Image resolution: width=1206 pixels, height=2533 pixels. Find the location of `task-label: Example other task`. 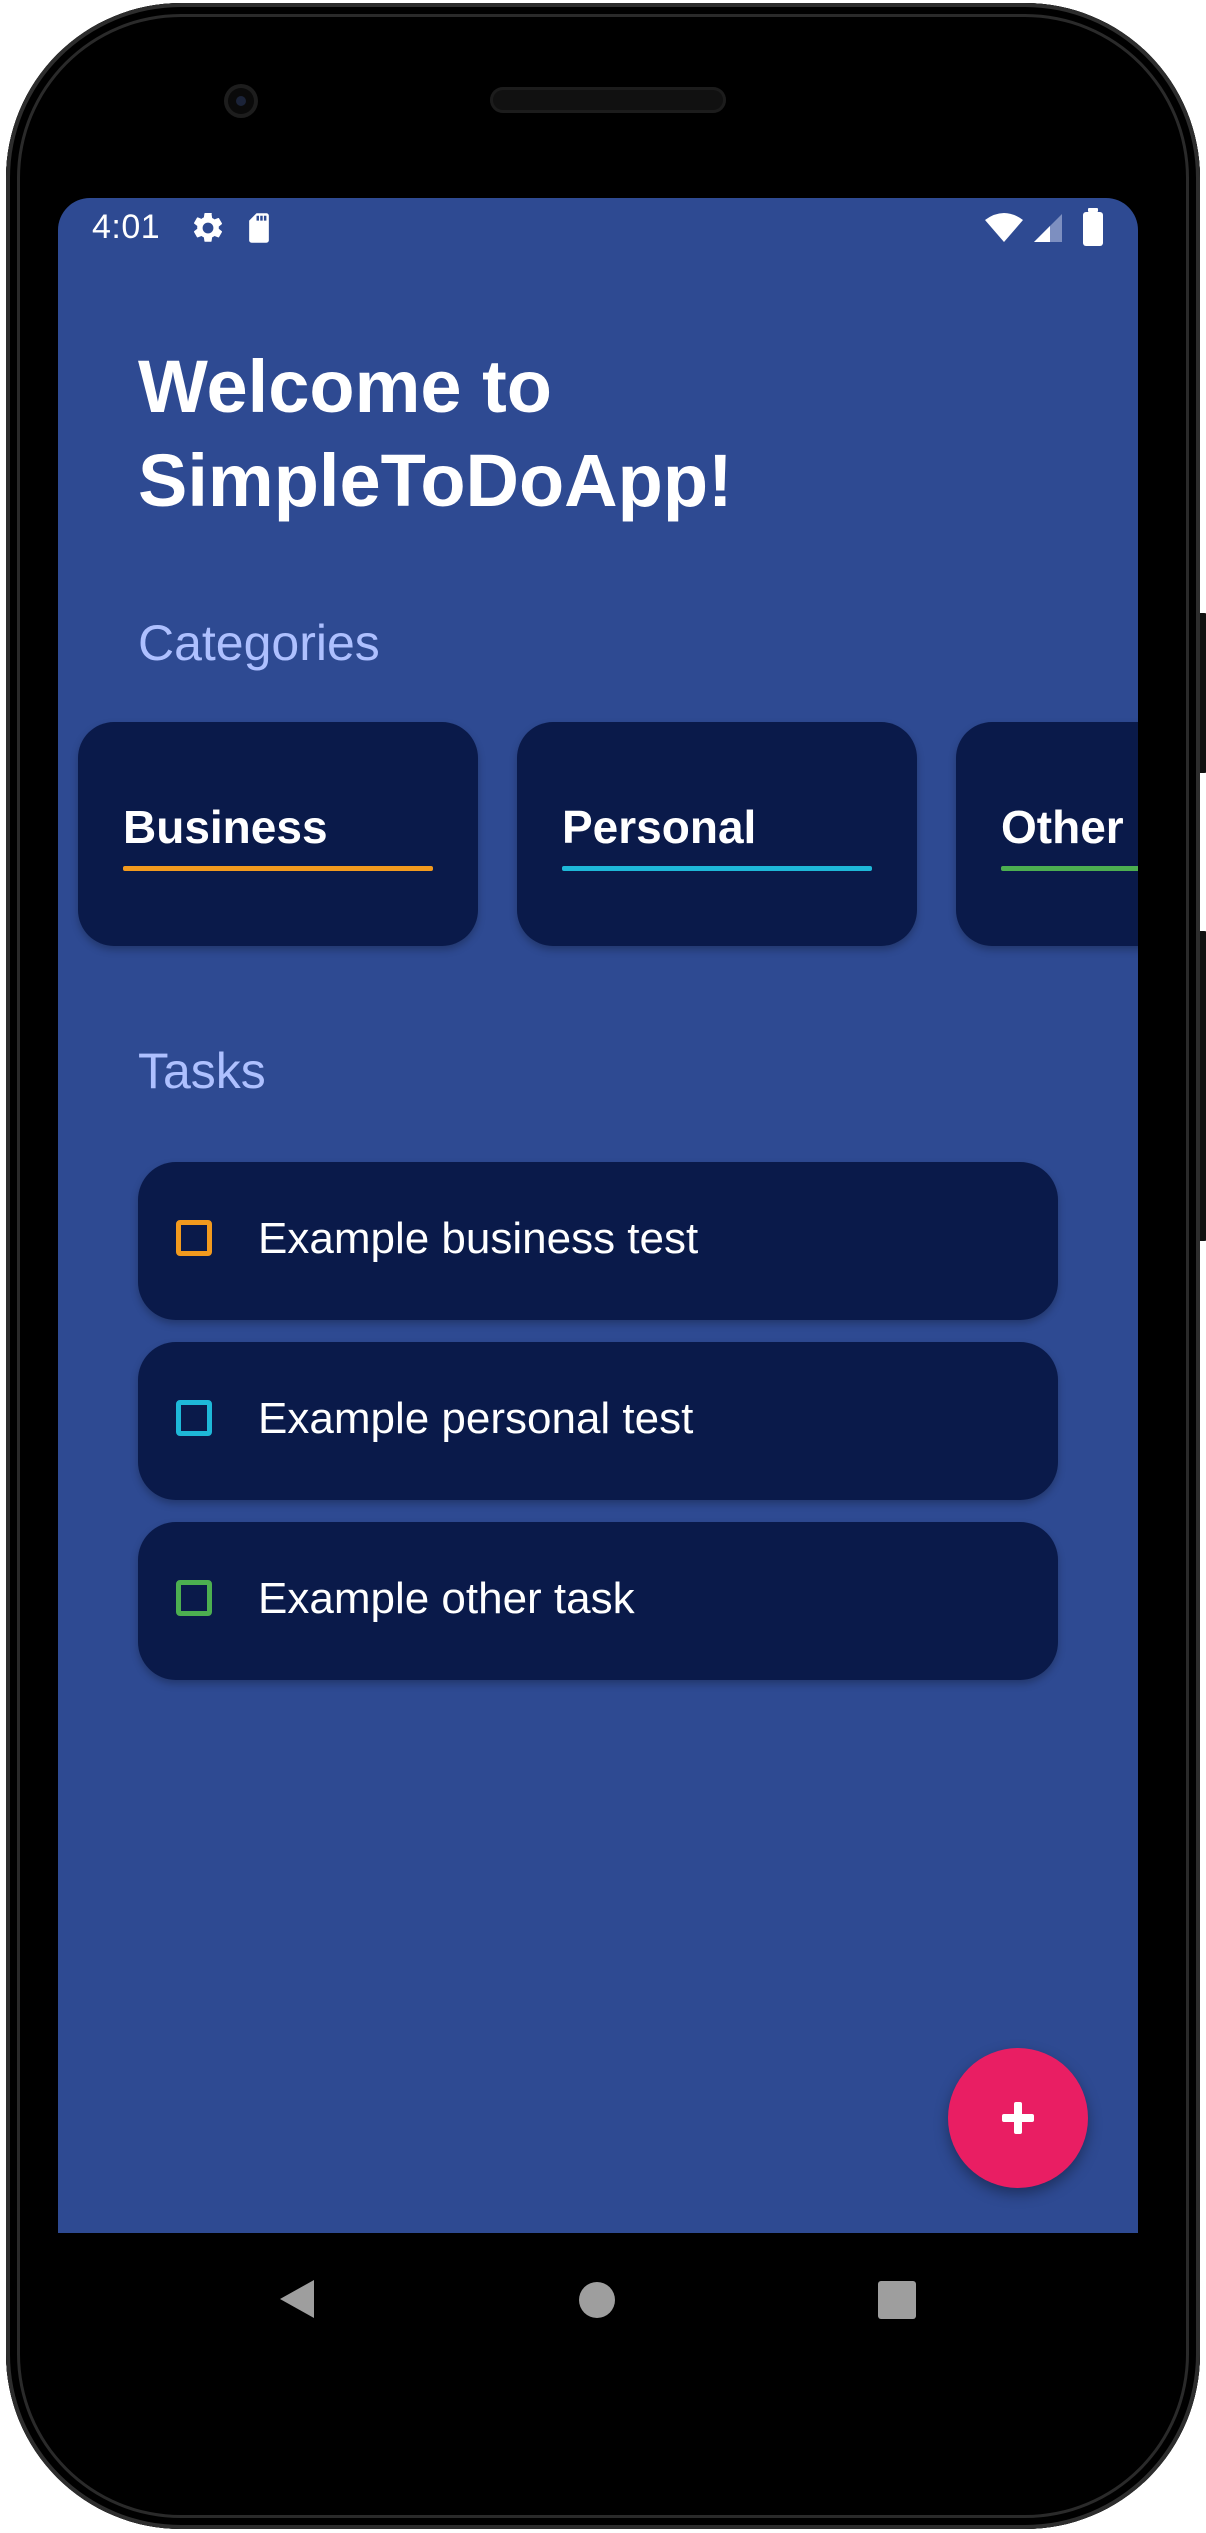

task-label: Example other task is located at coordinates (446, 1598).